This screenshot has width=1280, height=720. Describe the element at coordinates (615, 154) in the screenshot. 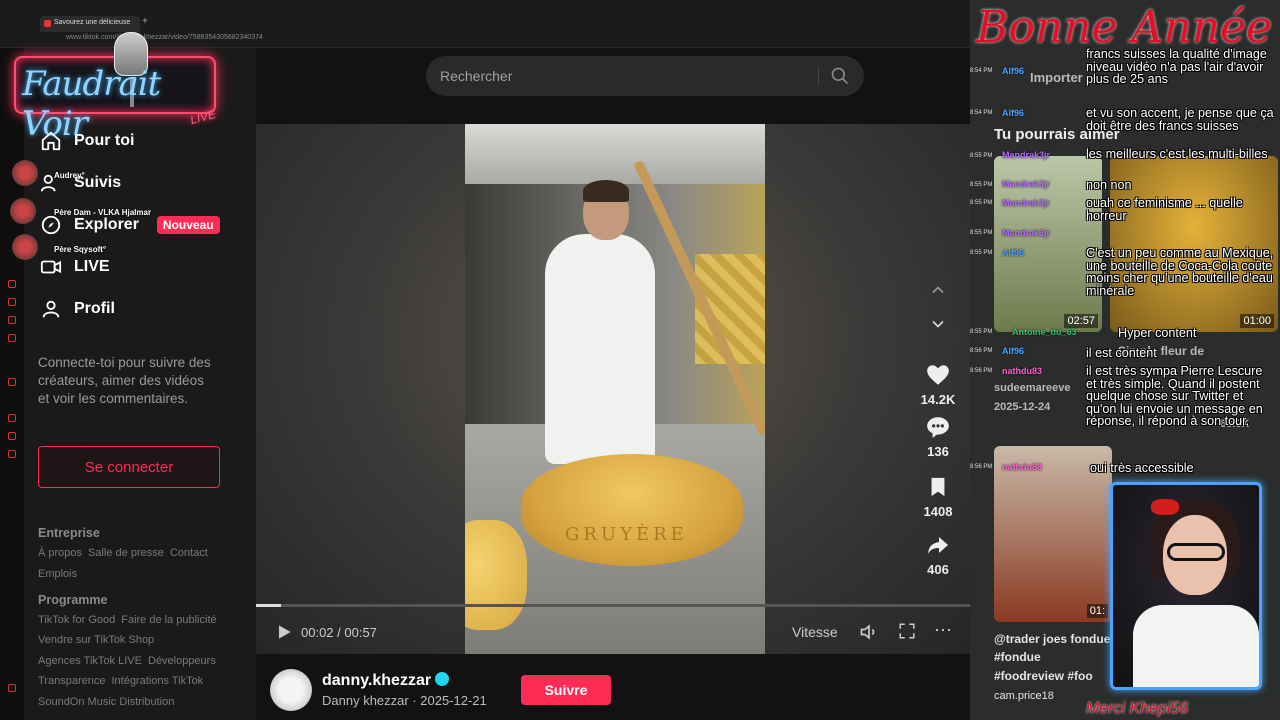

I see `video-frame-top` at that location.